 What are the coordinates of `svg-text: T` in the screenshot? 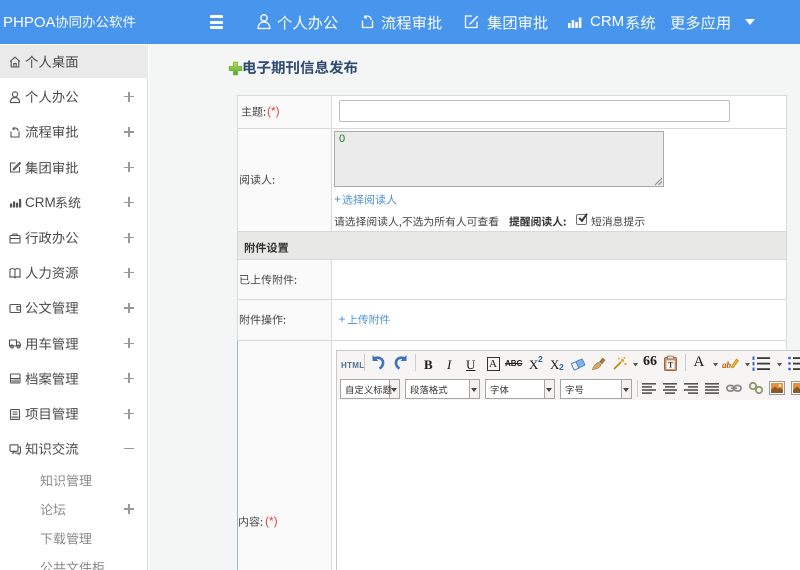 It's located at (671, 365).